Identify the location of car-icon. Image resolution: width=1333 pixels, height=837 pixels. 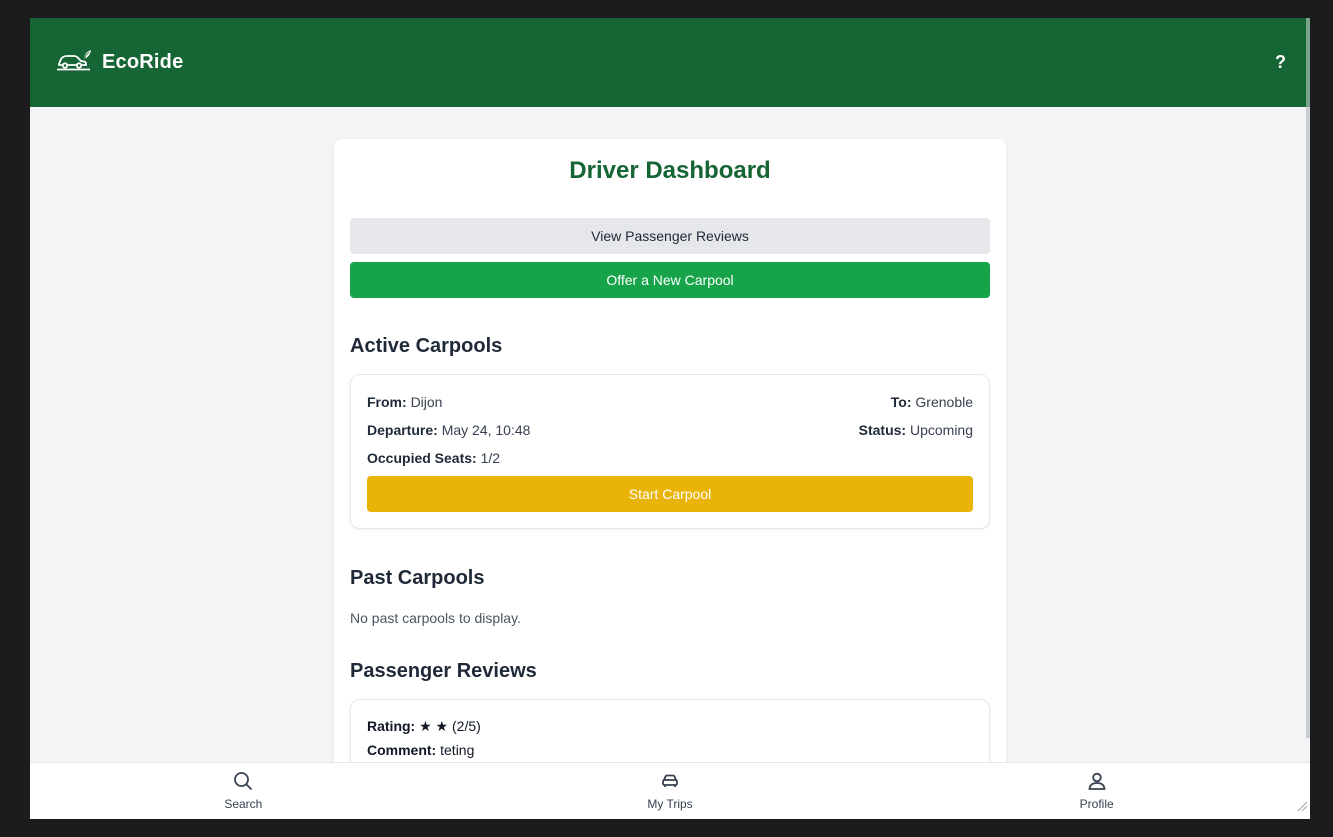
(670, 782).